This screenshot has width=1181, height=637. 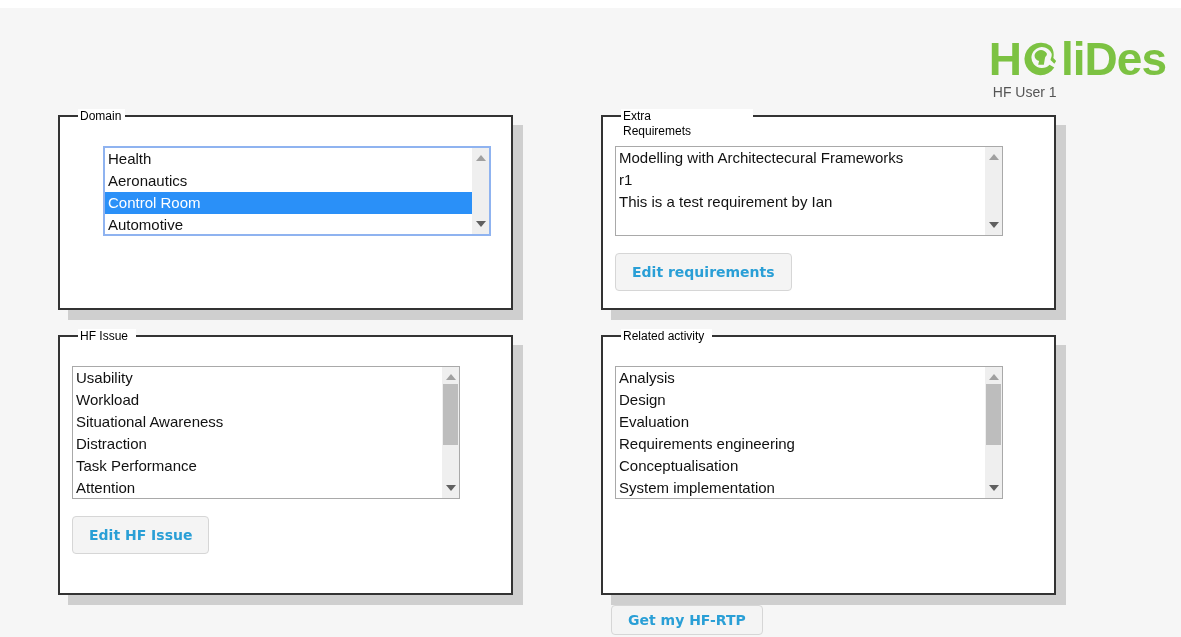 What do you see at coordinates (800, 378) in the screenshot?
I see `list-item: Analysis` at bounding box center [800, 378].